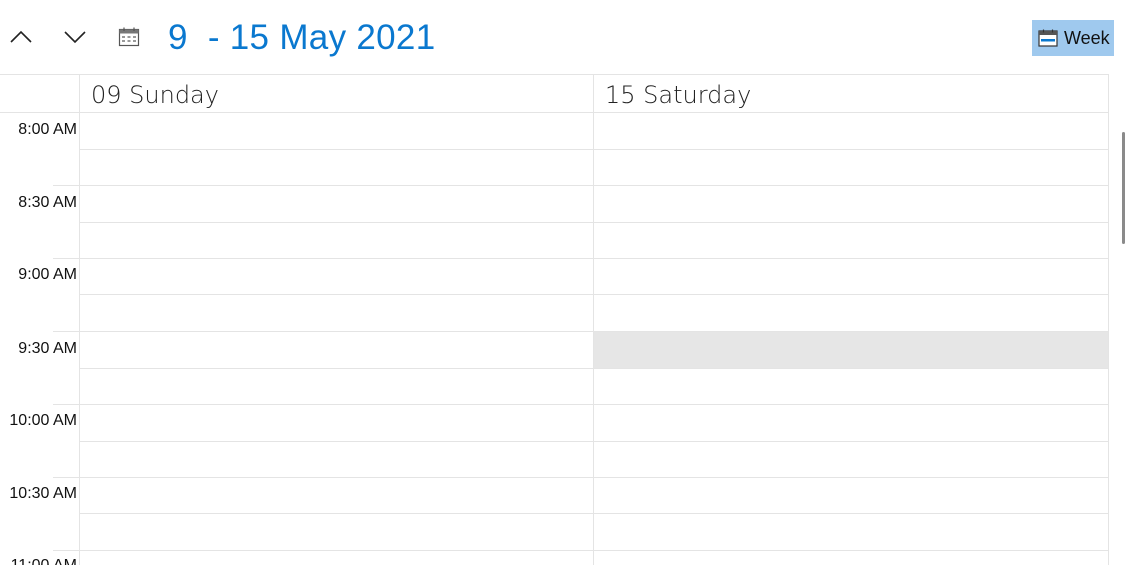  Describe the element at coordinates (1118, 319) in the screenshot. I see `vertical-scrollbar` at that location.